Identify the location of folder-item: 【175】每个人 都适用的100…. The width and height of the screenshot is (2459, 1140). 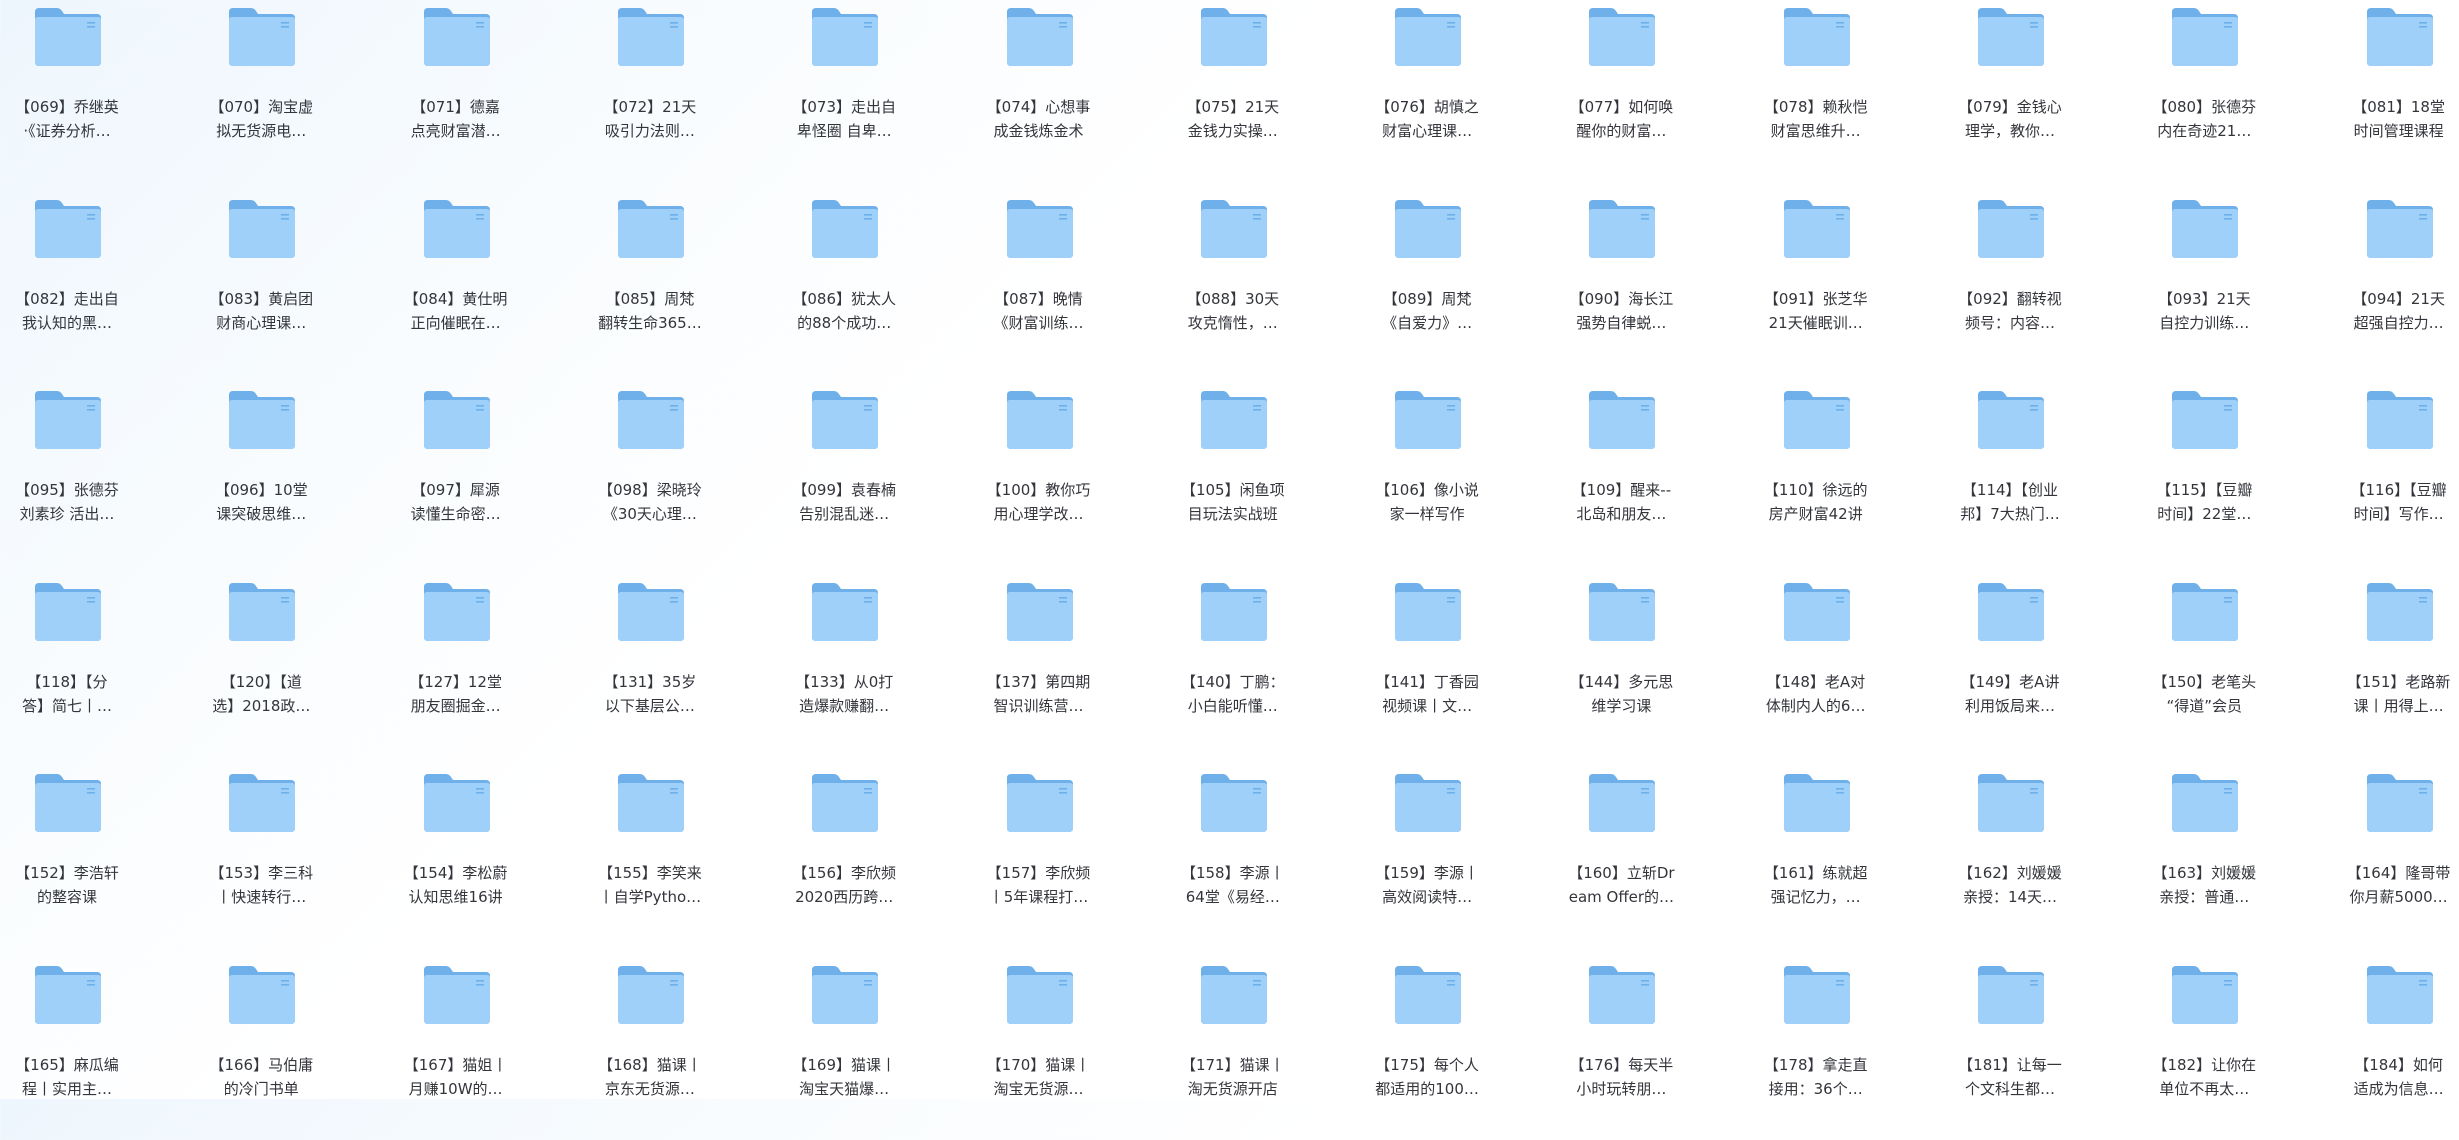
(1427, 1050).